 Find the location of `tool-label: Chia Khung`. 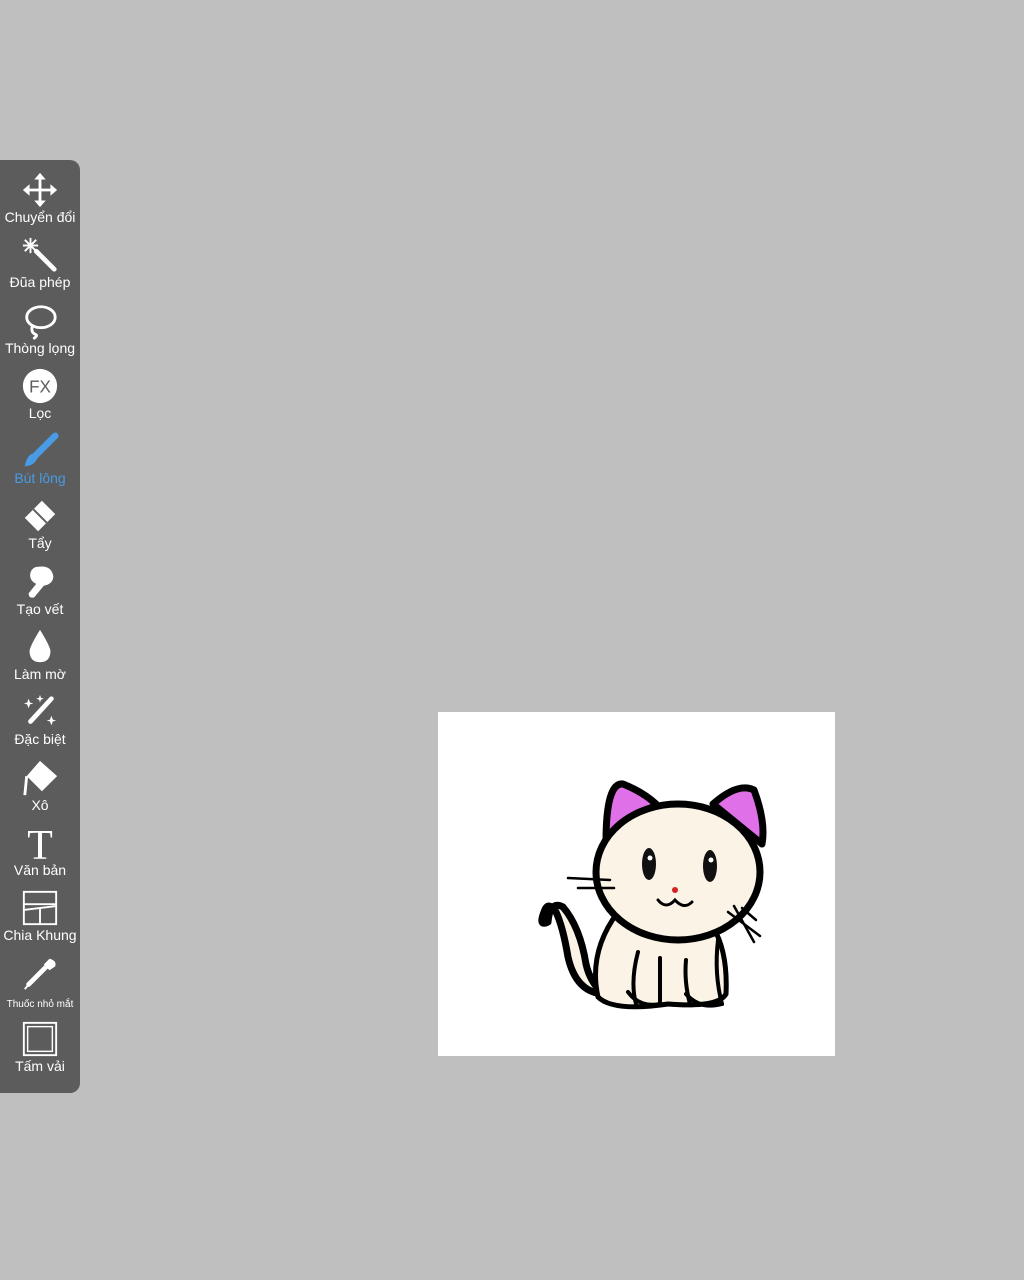

tool-label: Chia Khung is located at coordinates (40, 935).